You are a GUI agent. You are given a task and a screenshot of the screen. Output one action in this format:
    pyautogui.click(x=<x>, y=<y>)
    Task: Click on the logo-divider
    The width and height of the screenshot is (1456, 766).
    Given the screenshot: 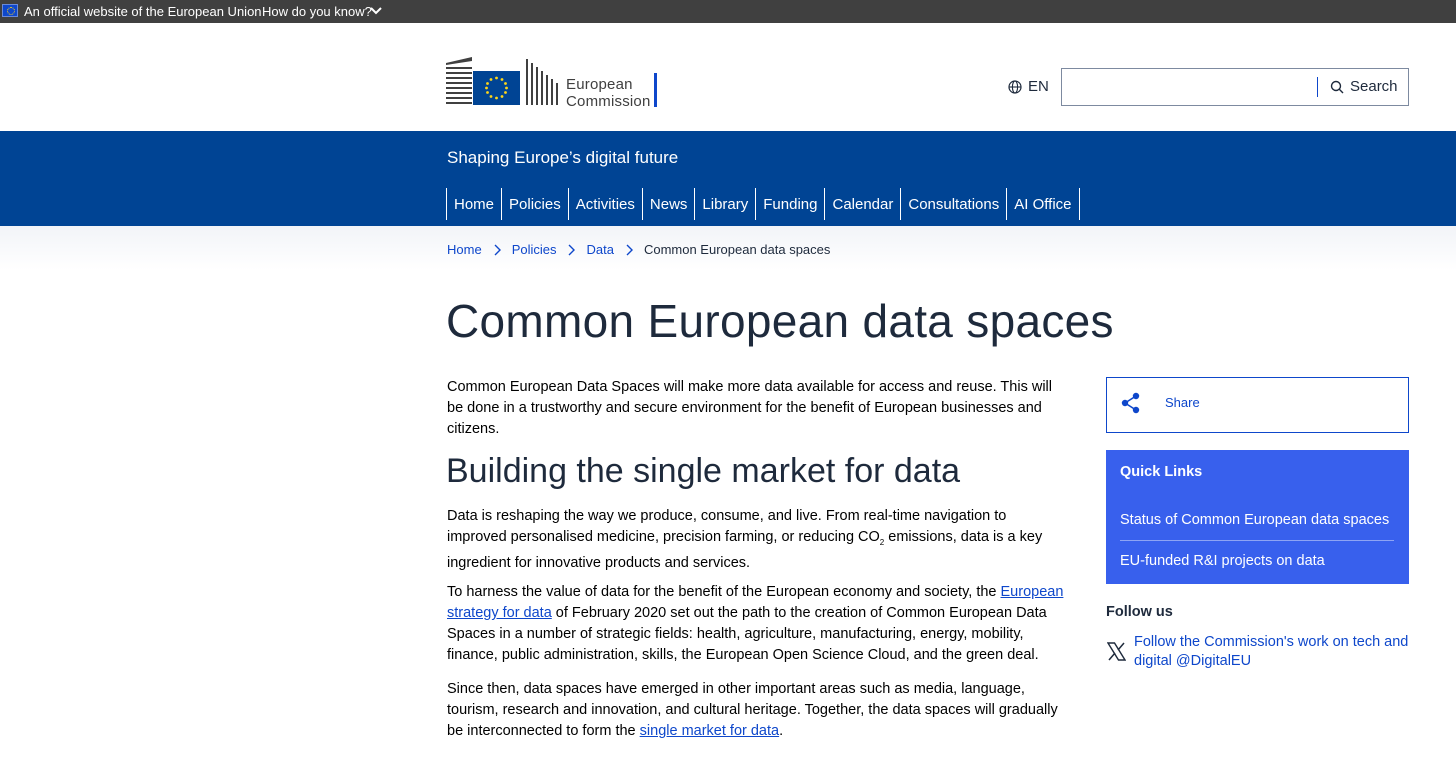 What is the action you would take?
    pyautogui.click(x=655, y=90)
    